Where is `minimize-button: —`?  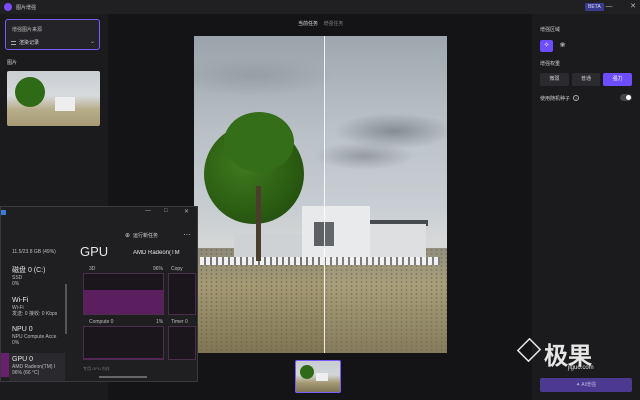
minimize-button: — is located at coordinates (609, 7).